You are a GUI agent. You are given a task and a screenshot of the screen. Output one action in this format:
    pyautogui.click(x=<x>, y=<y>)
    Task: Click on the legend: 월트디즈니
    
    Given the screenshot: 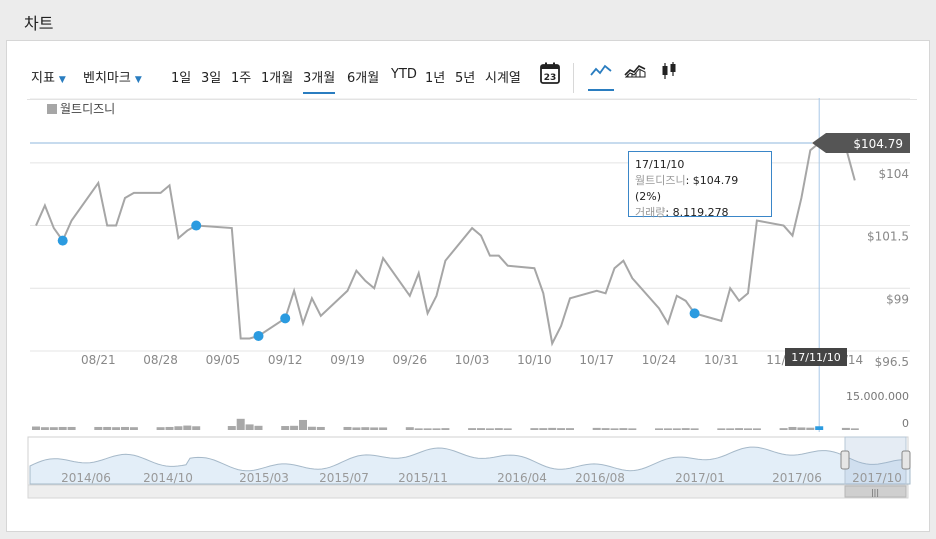 What is the action you would take?
    pyautogui.click(x=81, y=109)
    